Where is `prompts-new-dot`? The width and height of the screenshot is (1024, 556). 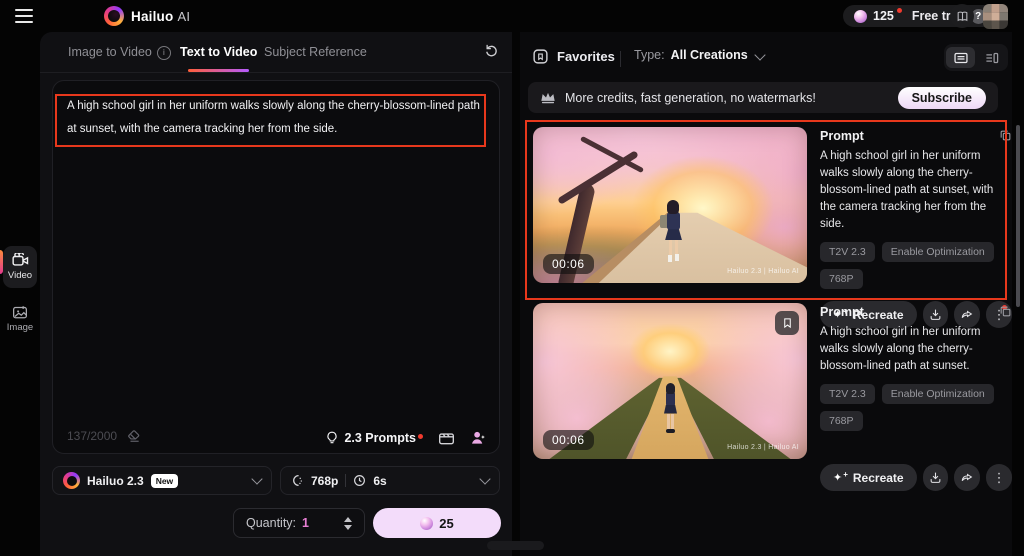 prompts-new-dot is located at coordinates (420, 436).